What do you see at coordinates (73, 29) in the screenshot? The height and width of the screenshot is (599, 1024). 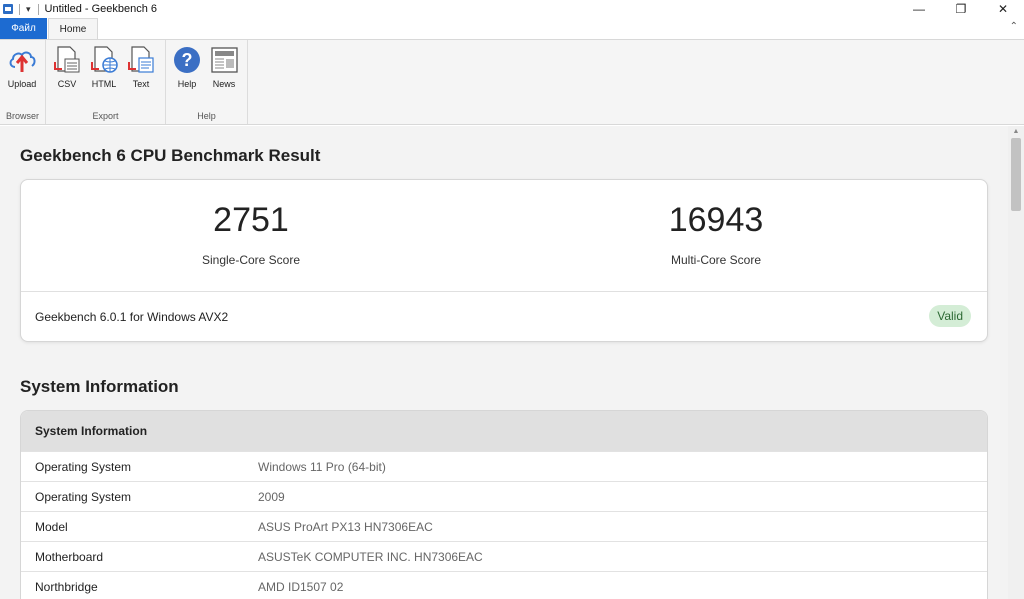 I see `tab-home: Home` at bounding box center [73, 29].